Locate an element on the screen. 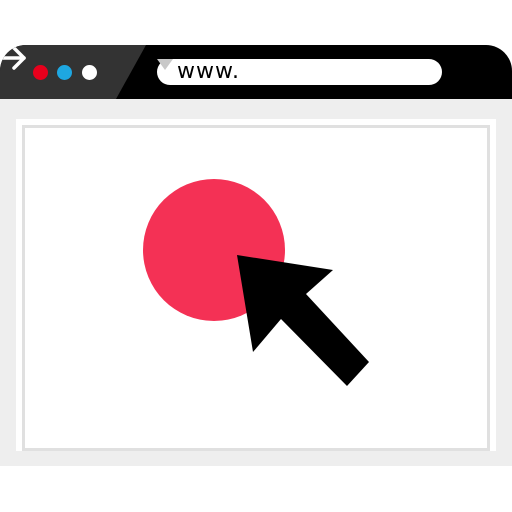 This screenshot has width=512, height=512. close-window-button is located at coordinates (40, 72).